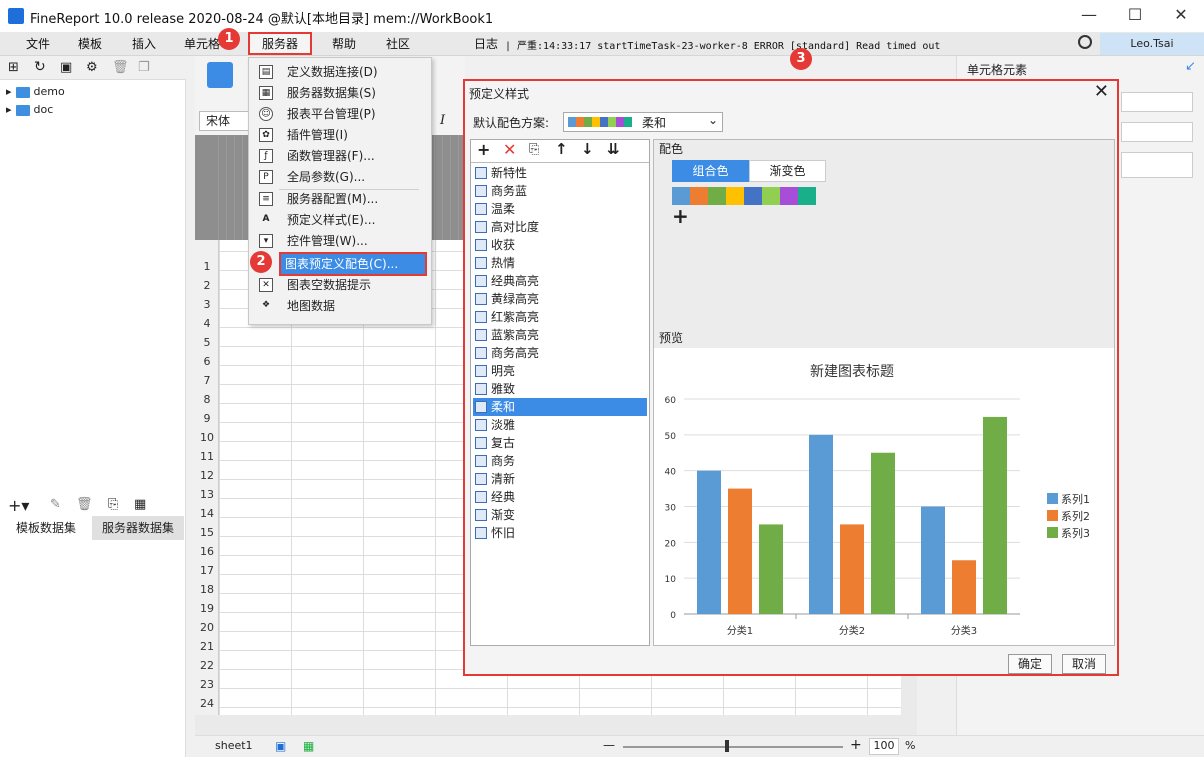 This screenshot has width=1204, height=757. I want to click on row-number: 13, so click(207, 494).